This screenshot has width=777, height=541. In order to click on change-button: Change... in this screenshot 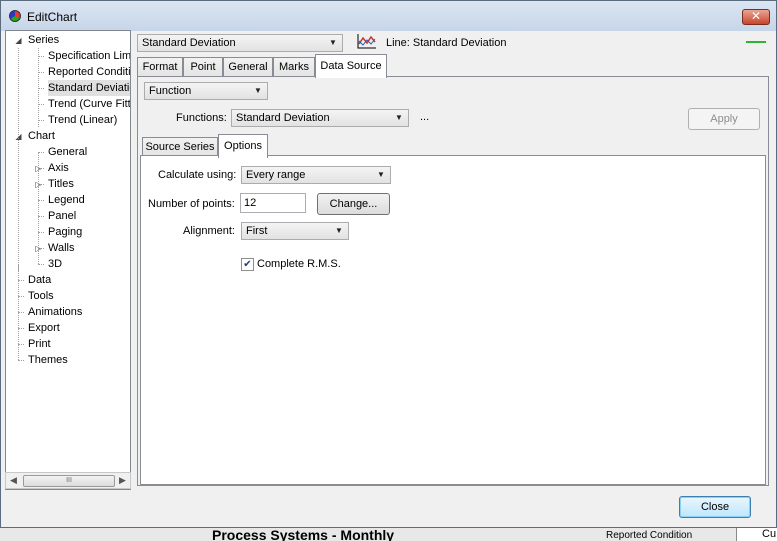, I will do `click(353, 204)`.